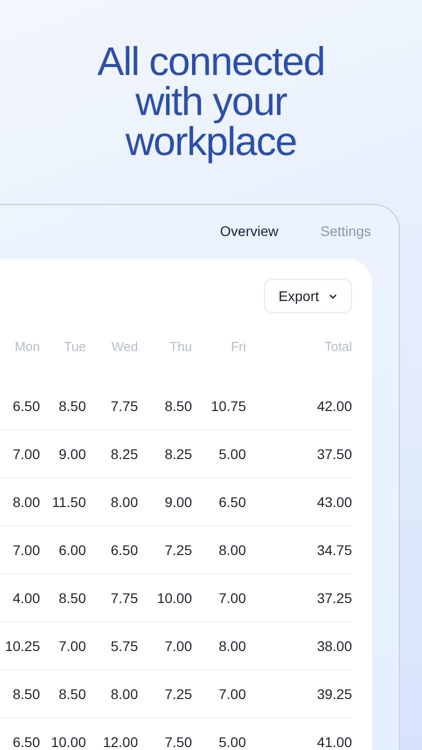 This screenshot has width=422, height=750. I want to click on table-cell: 10.75, so click(219, 406).